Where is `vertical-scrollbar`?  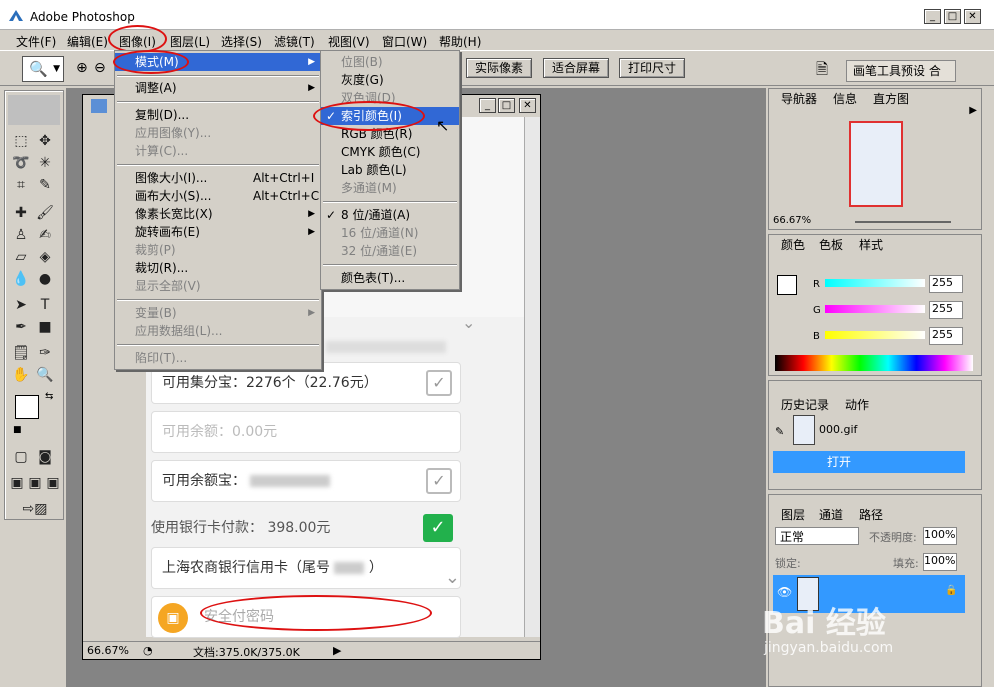
vertical-scrollbar is located at coordinates (532, 377).